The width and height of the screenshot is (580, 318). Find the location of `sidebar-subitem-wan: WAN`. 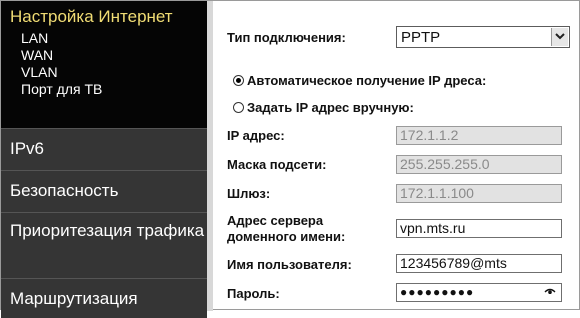

sidebar-subitem-wan: WAN is located at coordinates (114, 55).